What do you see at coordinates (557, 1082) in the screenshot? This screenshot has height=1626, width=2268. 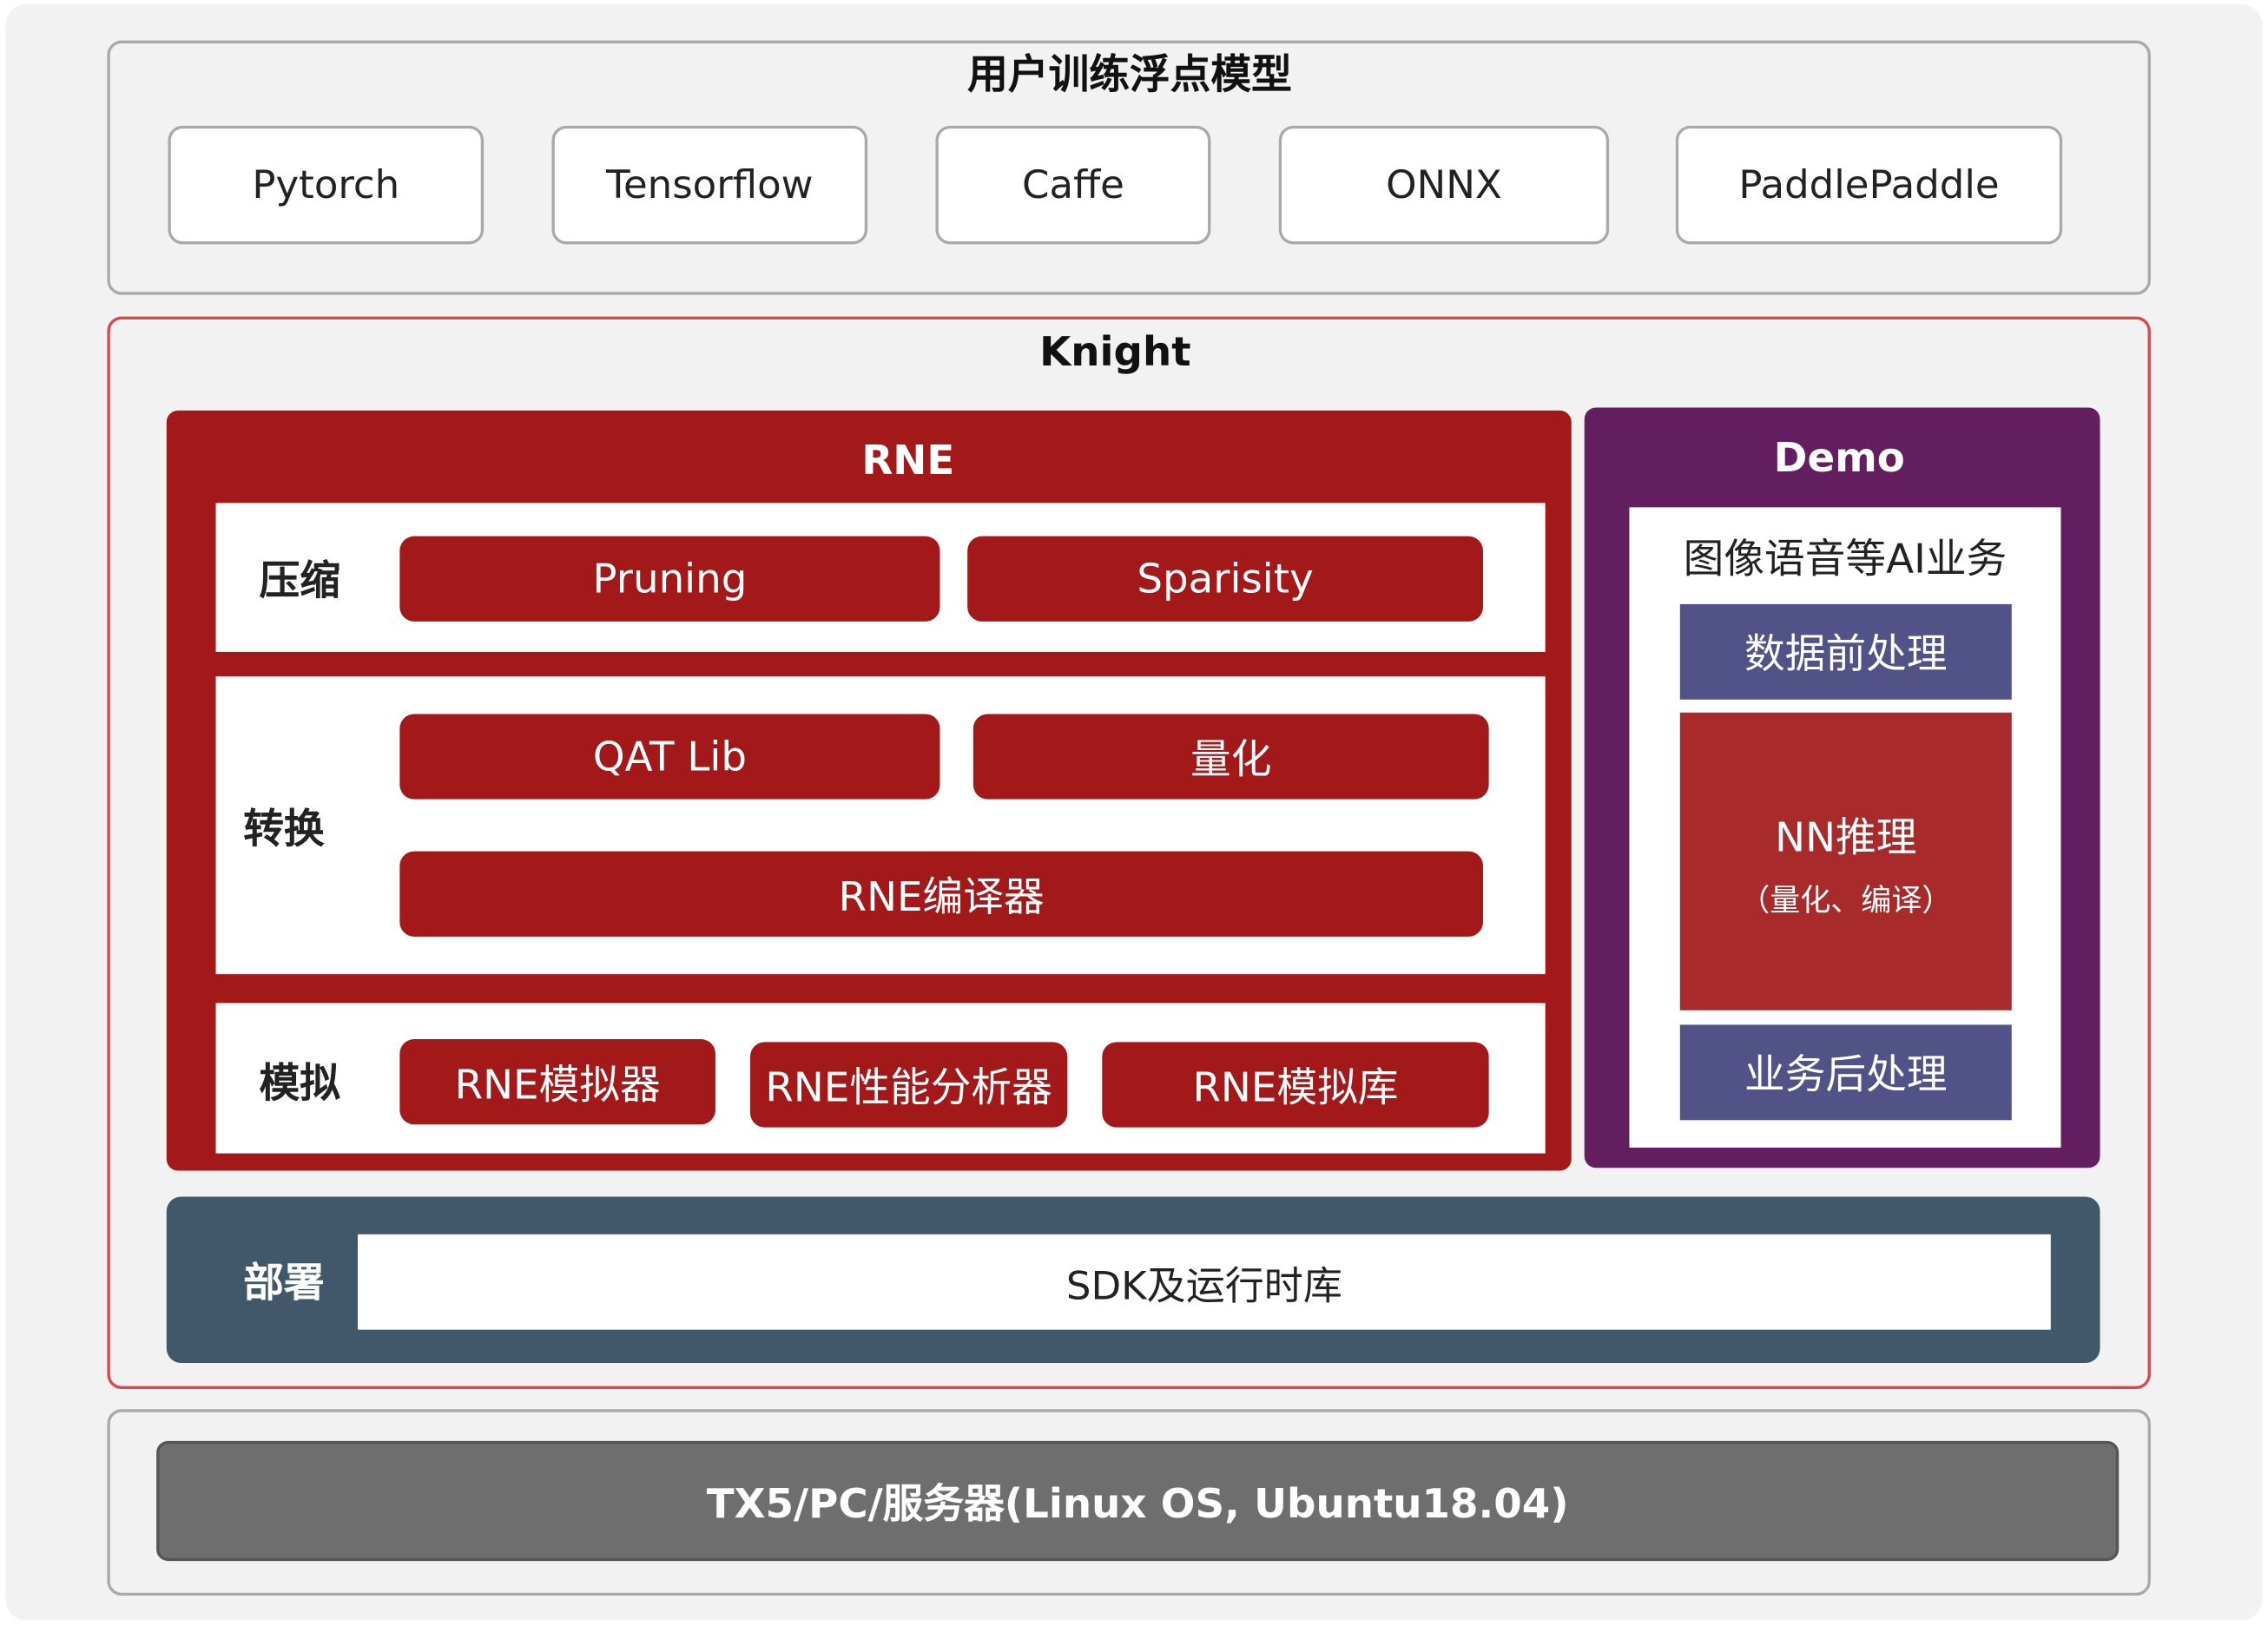 I see `rne-simulator-block: RNE模拟器` at bounding box center [557, 1082].